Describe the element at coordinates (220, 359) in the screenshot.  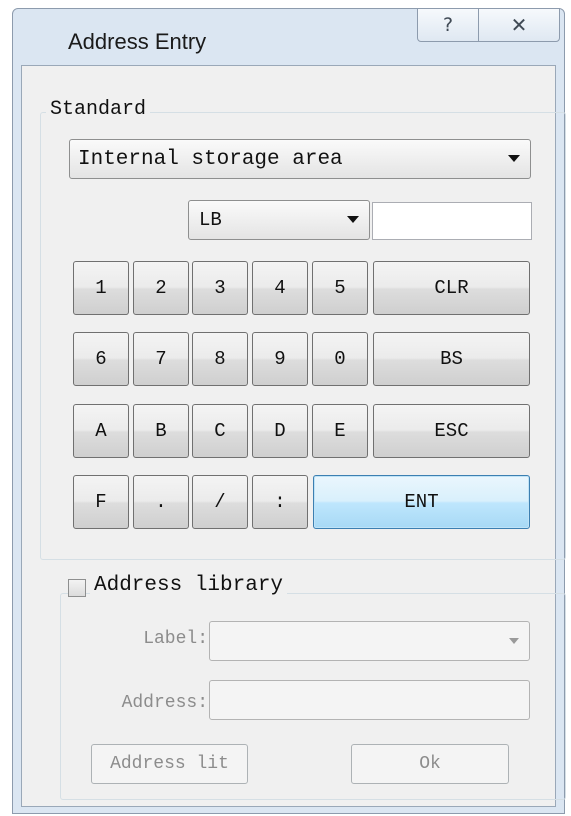
I see `key-8: 8` at that location.